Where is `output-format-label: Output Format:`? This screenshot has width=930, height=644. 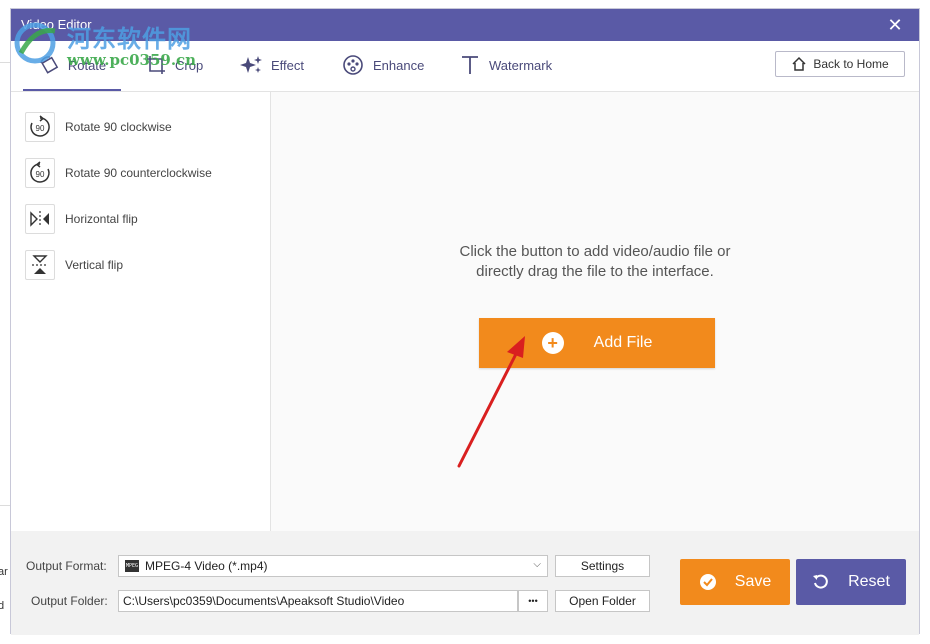
output-format-label: Output Format: is located at coordinates (66, 566).